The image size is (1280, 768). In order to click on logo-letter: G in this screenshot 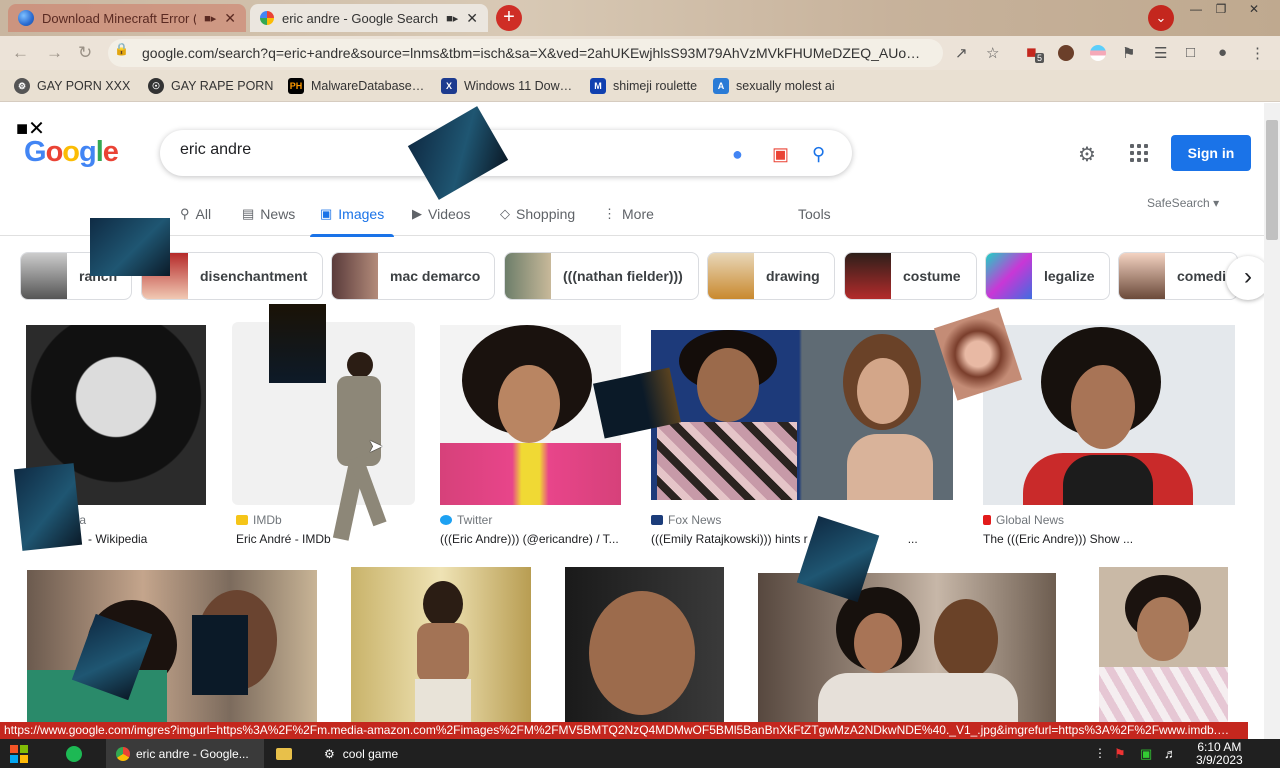, I will do `click(35, 152)`.